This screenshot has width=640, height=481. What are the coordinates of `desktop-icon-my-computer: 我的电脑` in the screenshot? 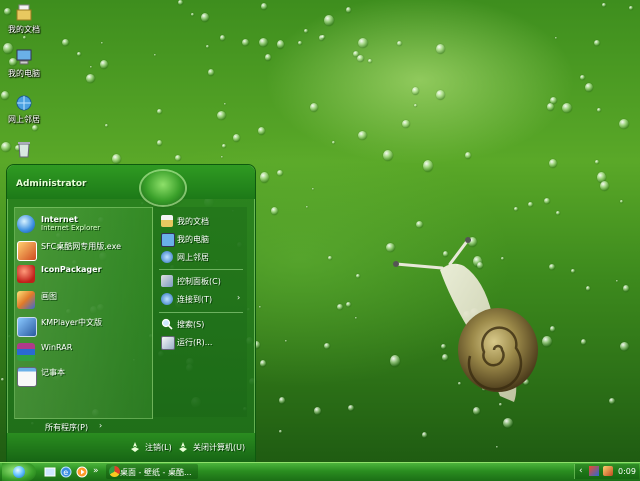 It's located at (24, 63).